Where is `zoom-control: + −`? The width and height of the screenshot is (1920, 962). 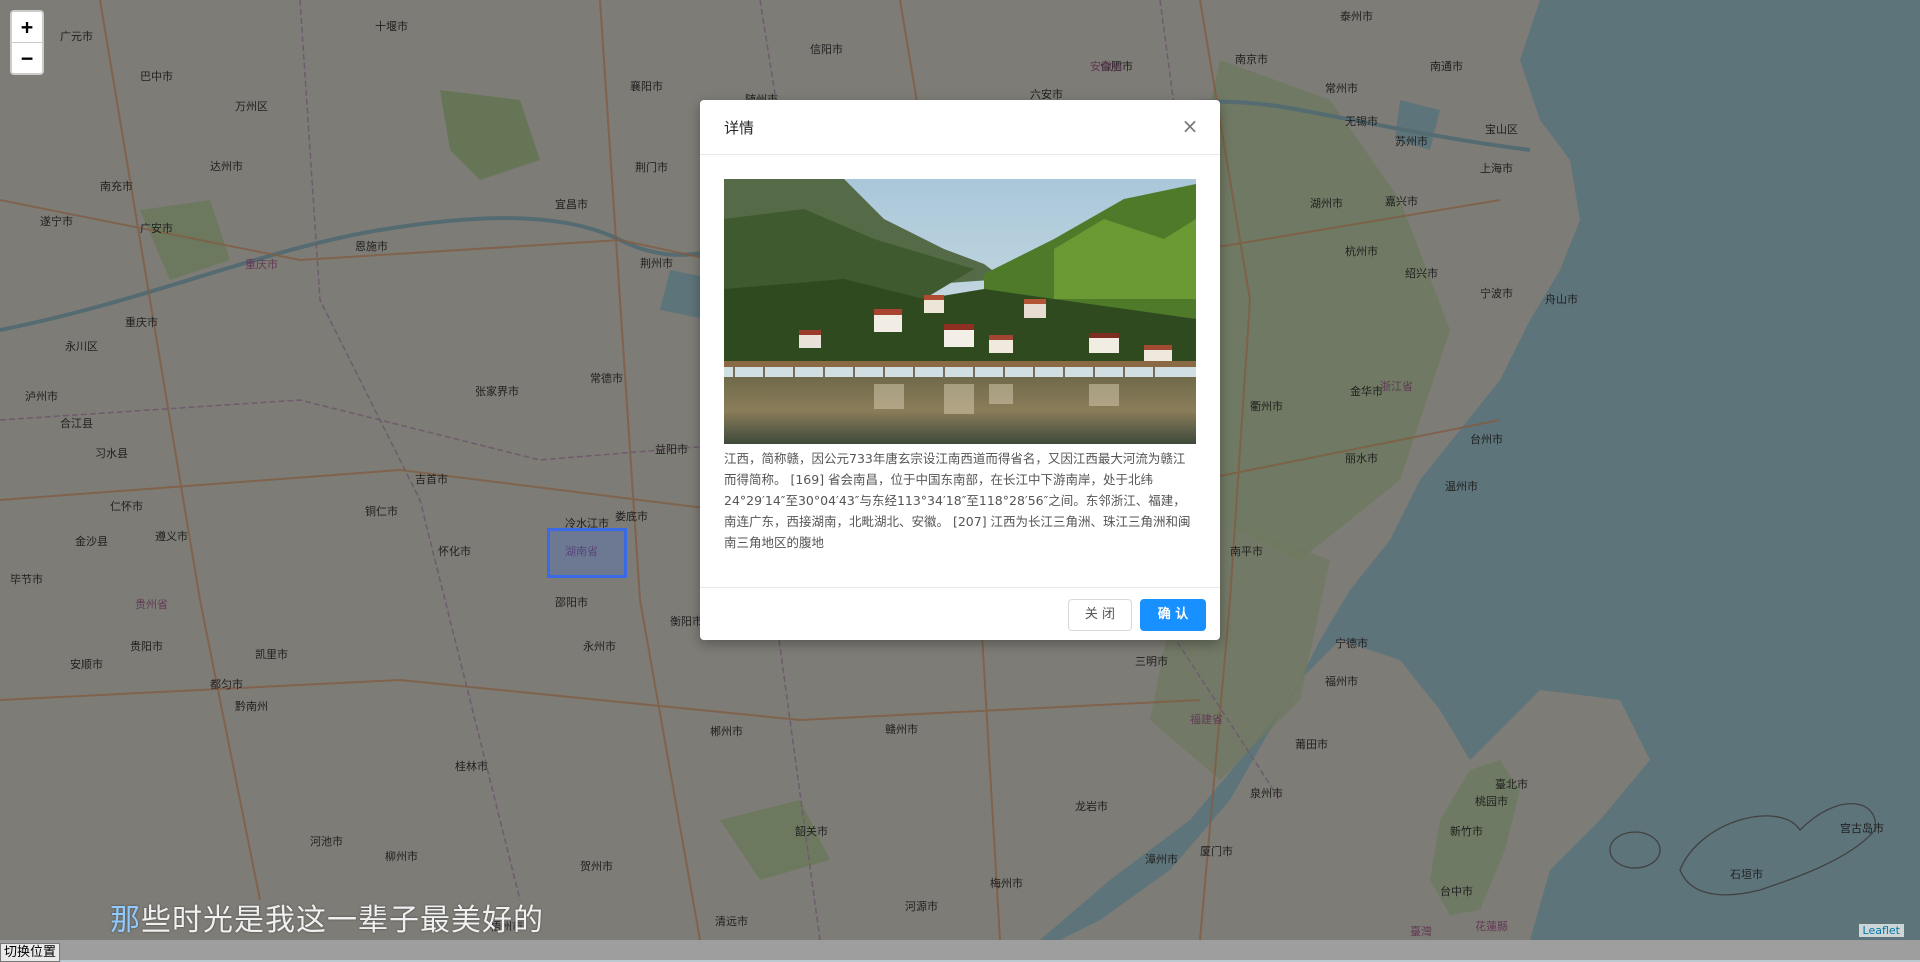 zoom-control: + − is located at coordinates (27, 42).